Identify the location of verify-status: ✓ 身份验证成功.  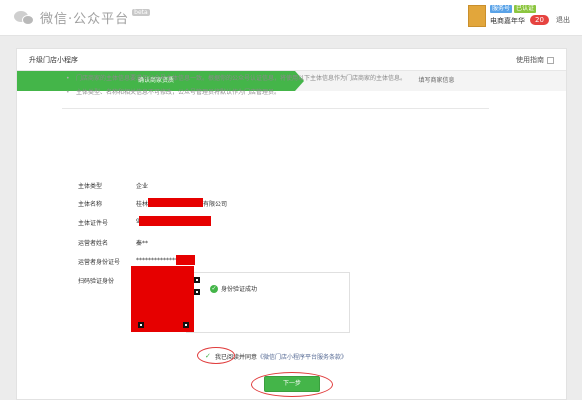
(233, 288).